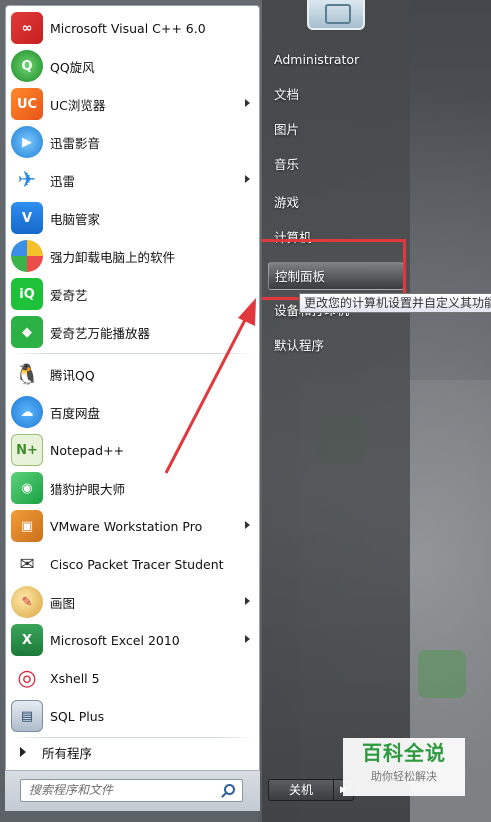  Describe the element at coordinates (206, 395) in the screenshot. I see `arrow-shaft` at that location.